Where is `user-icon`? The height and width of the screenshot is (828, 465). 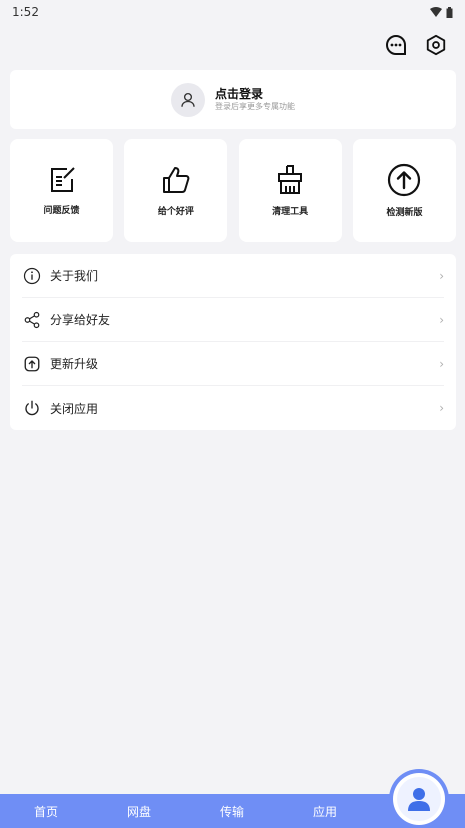 user-icon is located at coordinates (188, 99).